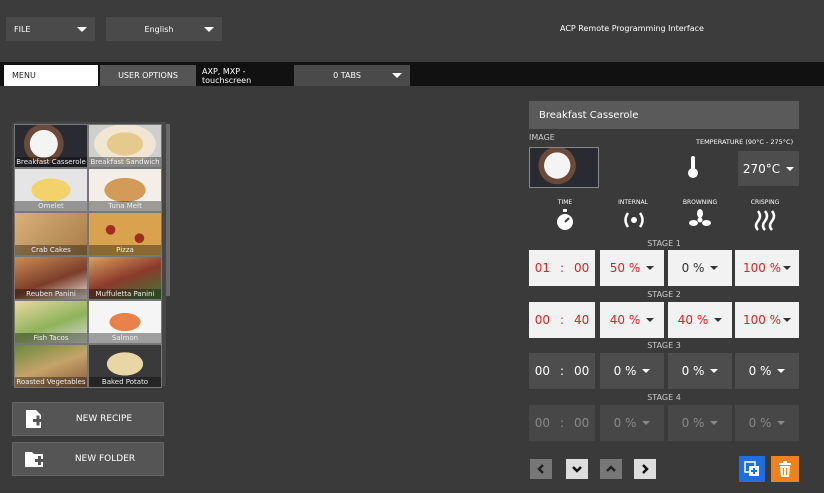 This screenshot has width=824, height=493. I want to click on recipe-tile: Salmon, so click(125, 322).